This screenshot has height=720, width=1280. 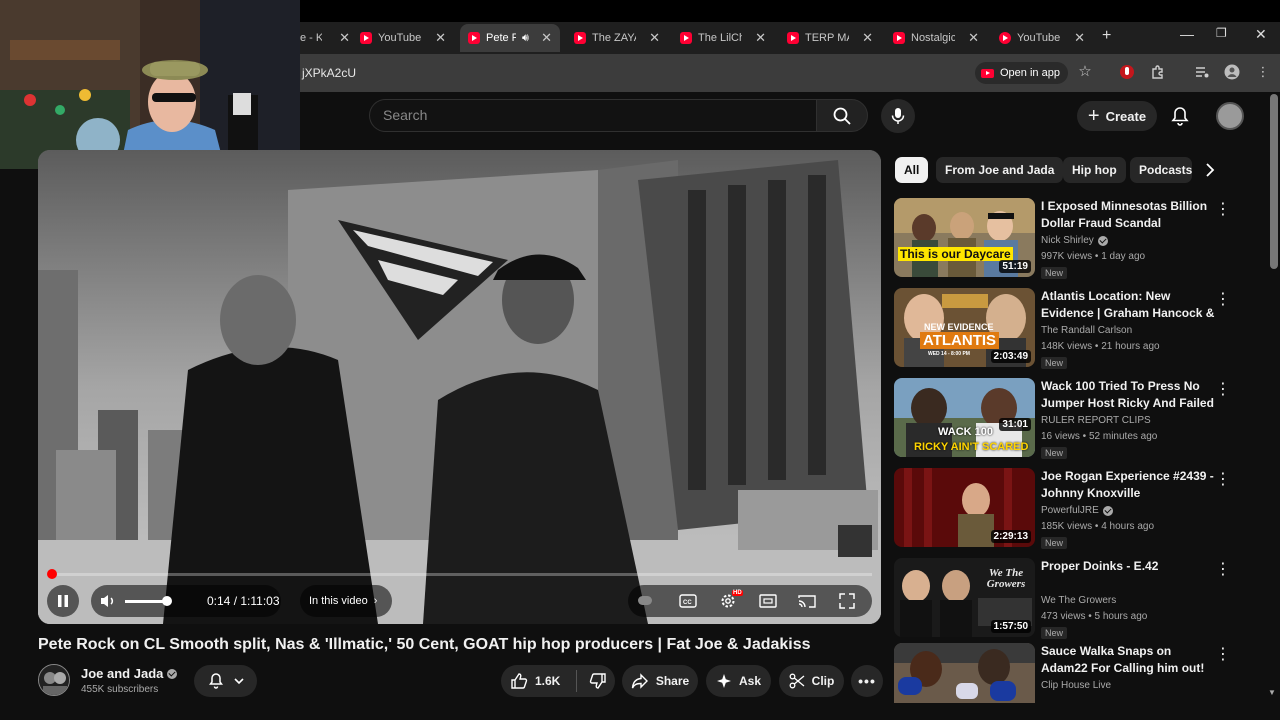 I want to click on url-field: jXPkA2cU, so click(x=329, y=73).